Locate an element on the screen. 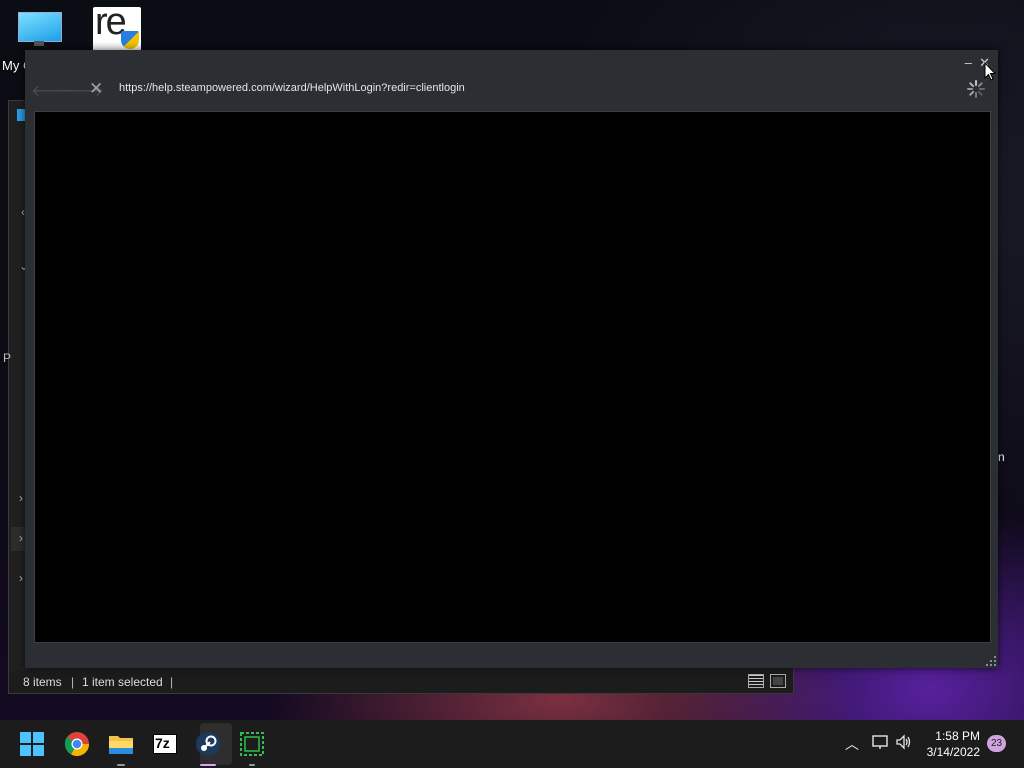  shield-icon is located at coordinates (130, 40).